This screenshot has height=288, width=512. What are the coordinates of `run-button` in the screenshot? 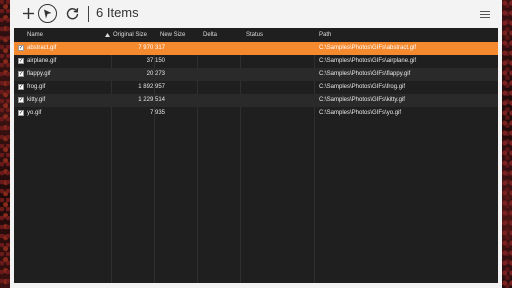 It's located at (47, 13).